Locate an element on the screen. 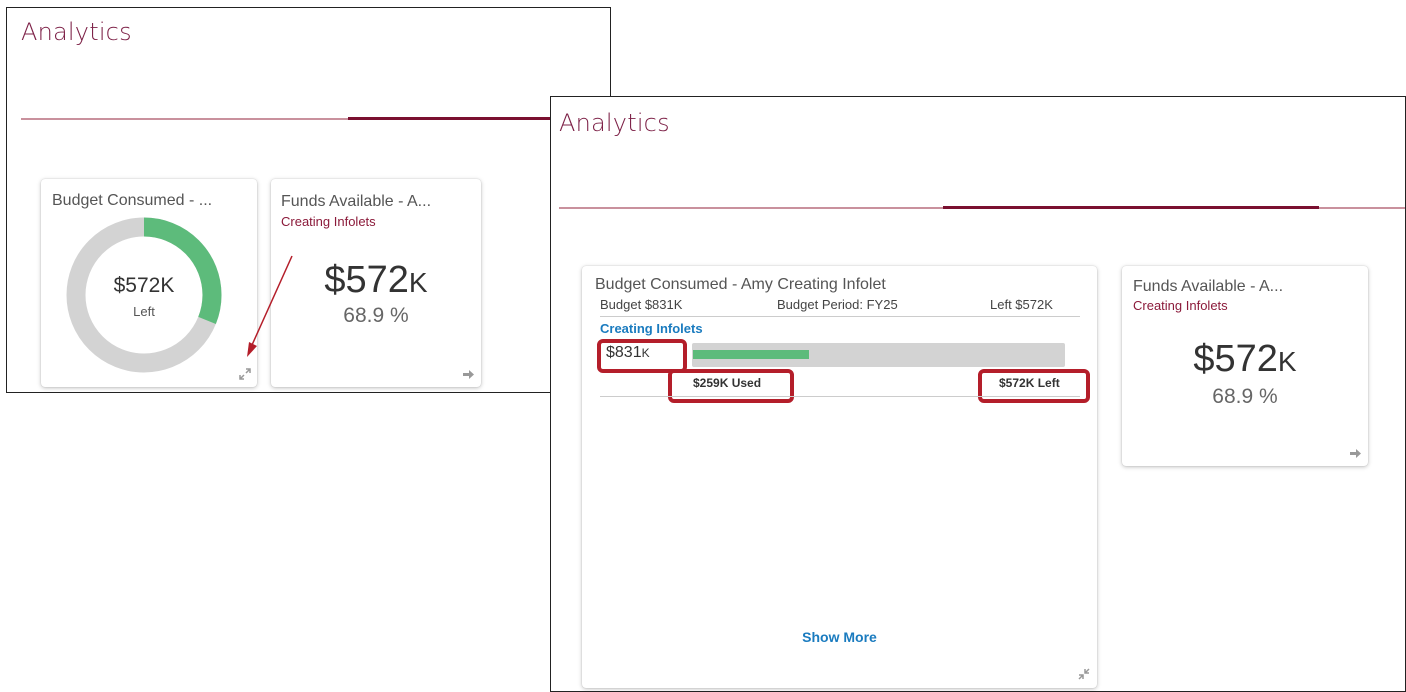 The height and width of the screenshot is (692, 1406). donut-center: $572K Left is located at coordinates (144, 295).